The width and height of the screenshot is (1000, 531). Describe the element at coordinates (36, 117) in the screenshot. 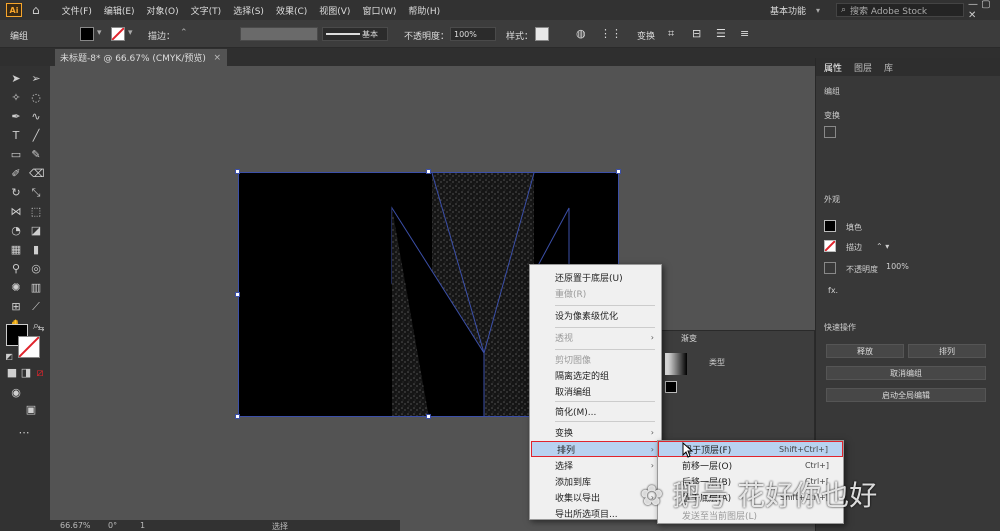

I see `curvature-tool-icon: ∿` at that location.